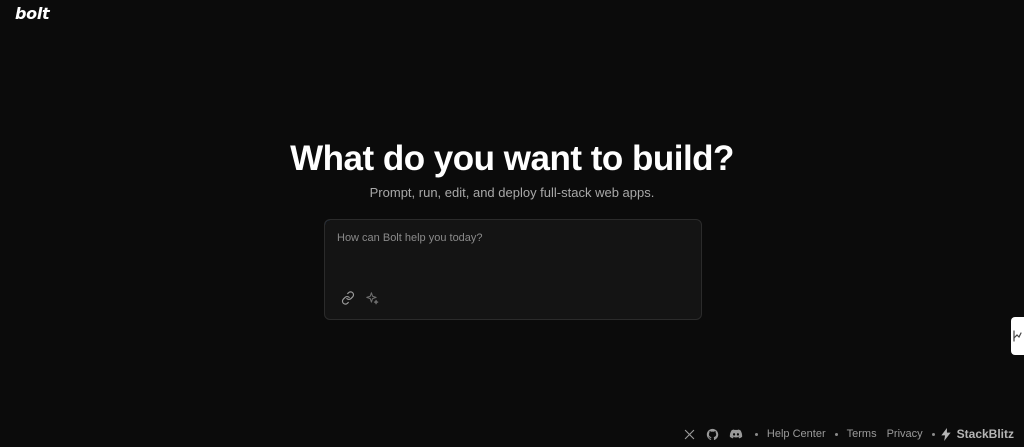 The image size is (1024, 447). I want to click on github-icon, so click(713, 434).